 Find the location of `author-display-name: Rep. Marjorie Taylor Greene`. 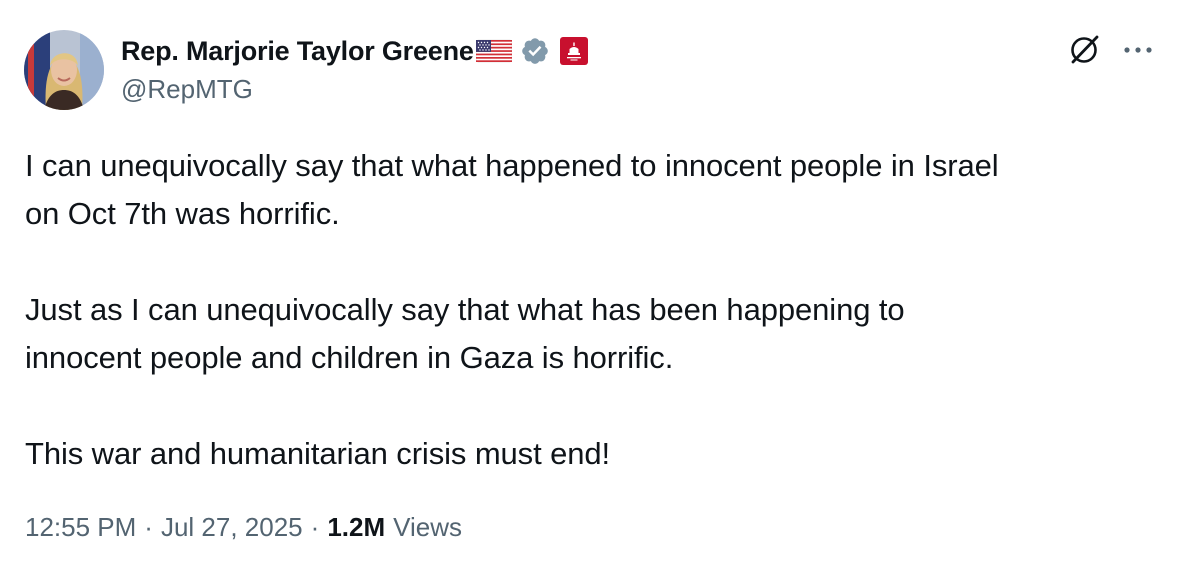

author-display-name: Rep. Marjorie Taylor Greene is located at coordinates (297, 51).